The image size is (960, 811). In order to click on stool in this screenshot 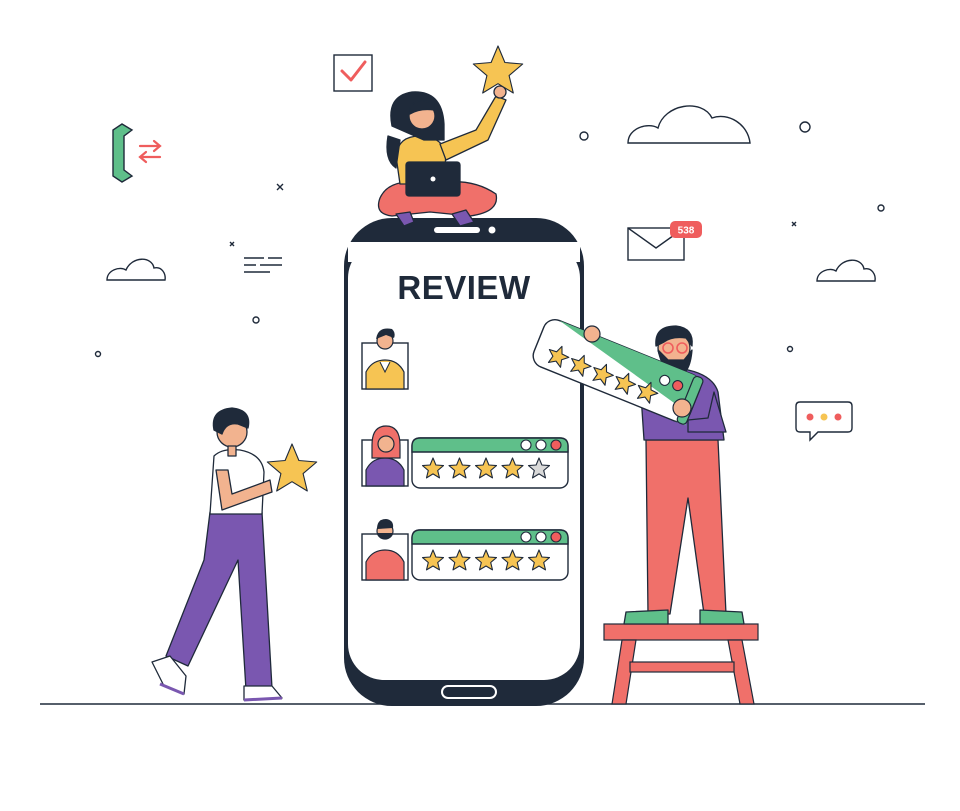, I will do `click(681, 664)`.